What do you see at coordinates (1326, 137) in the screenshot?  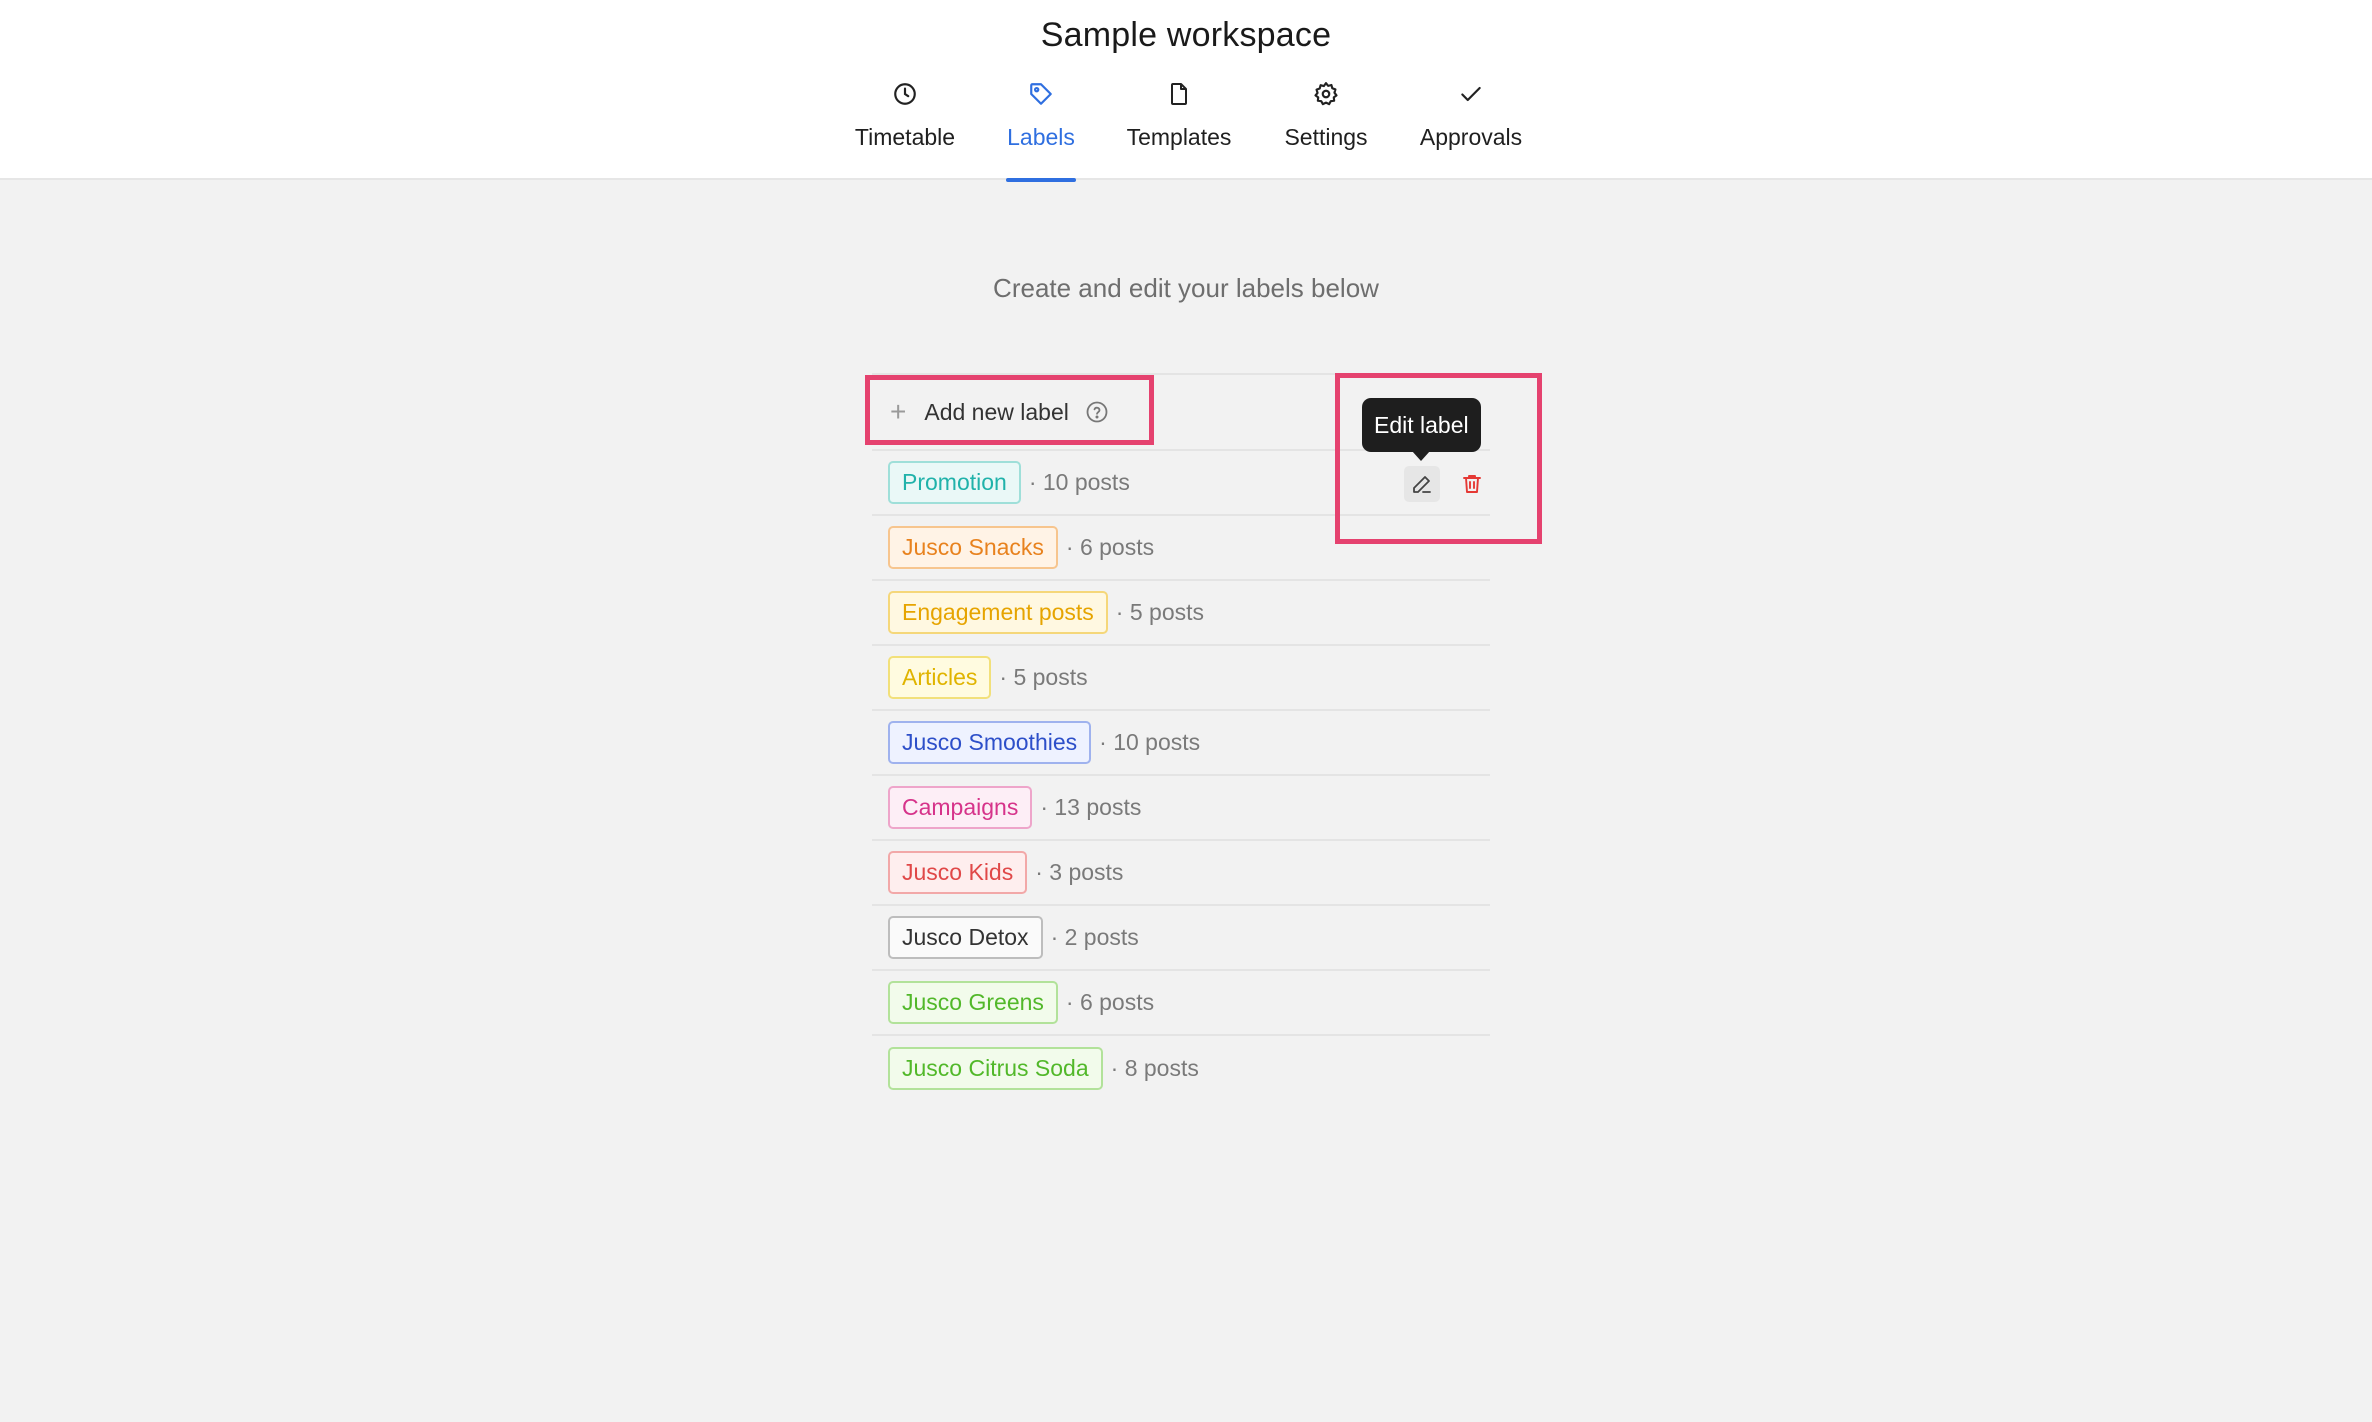 I see `tab-label: Settings` at bounding box center [1326, 137].